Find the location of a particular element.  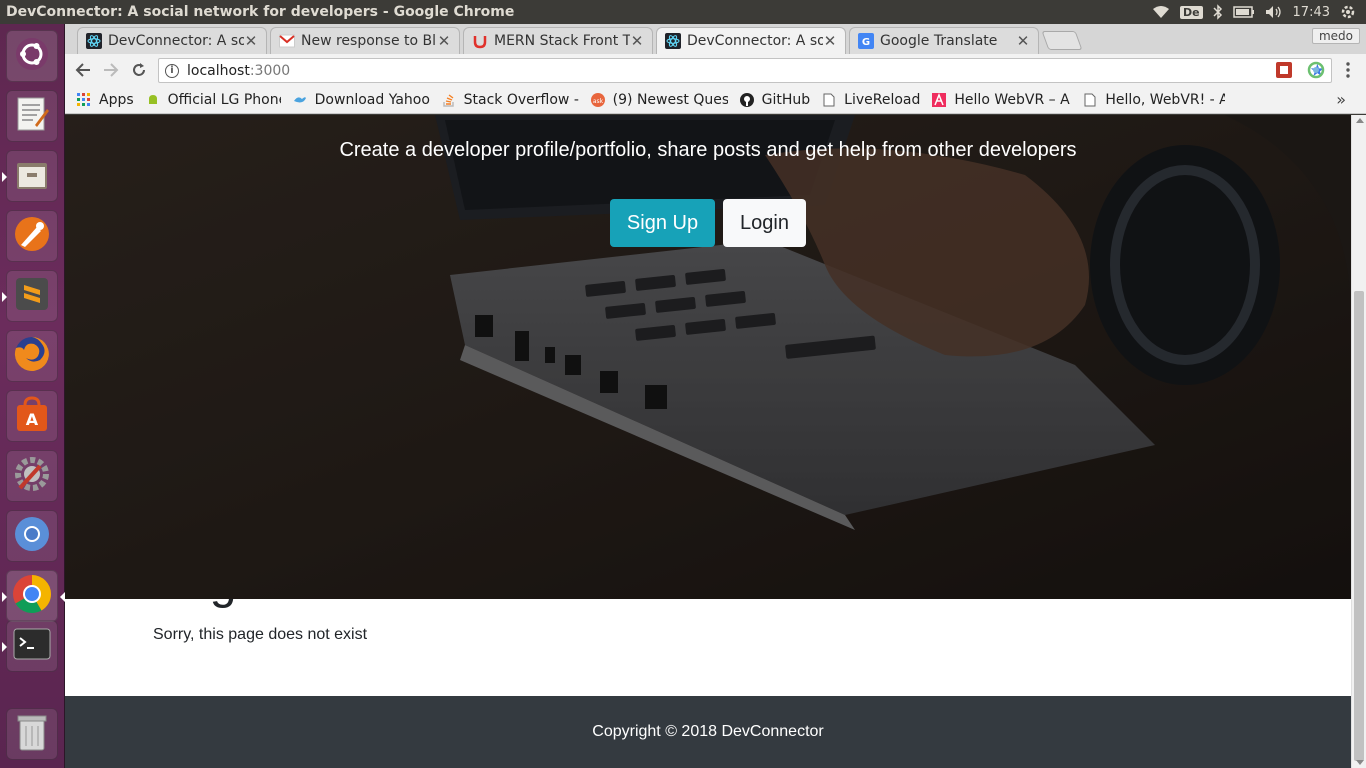

bookmark-apps: Apps is located at coordinates (105, 100).